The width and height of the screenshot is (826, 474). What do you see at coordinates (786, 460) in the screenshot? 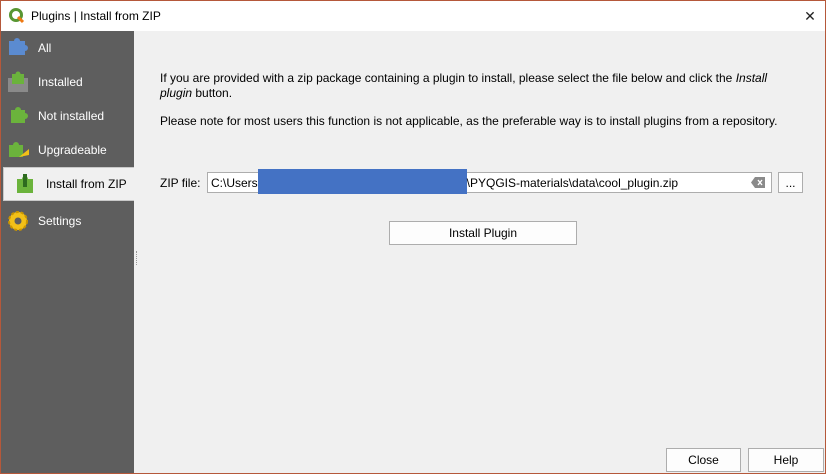
I see `help-button: Help` at bounding box center [786, 460].